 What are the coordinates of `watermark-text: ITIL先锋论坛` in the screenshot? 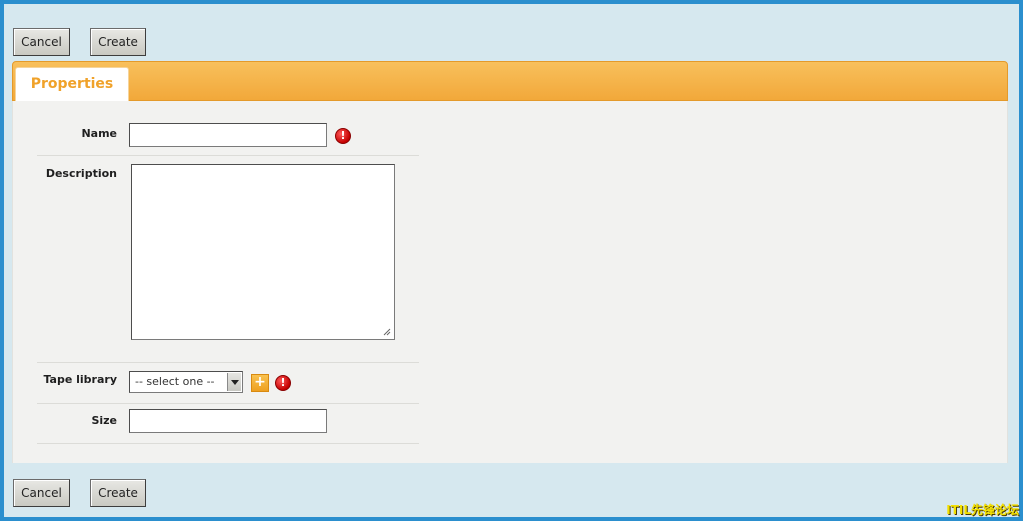 It's located at (982, 510).